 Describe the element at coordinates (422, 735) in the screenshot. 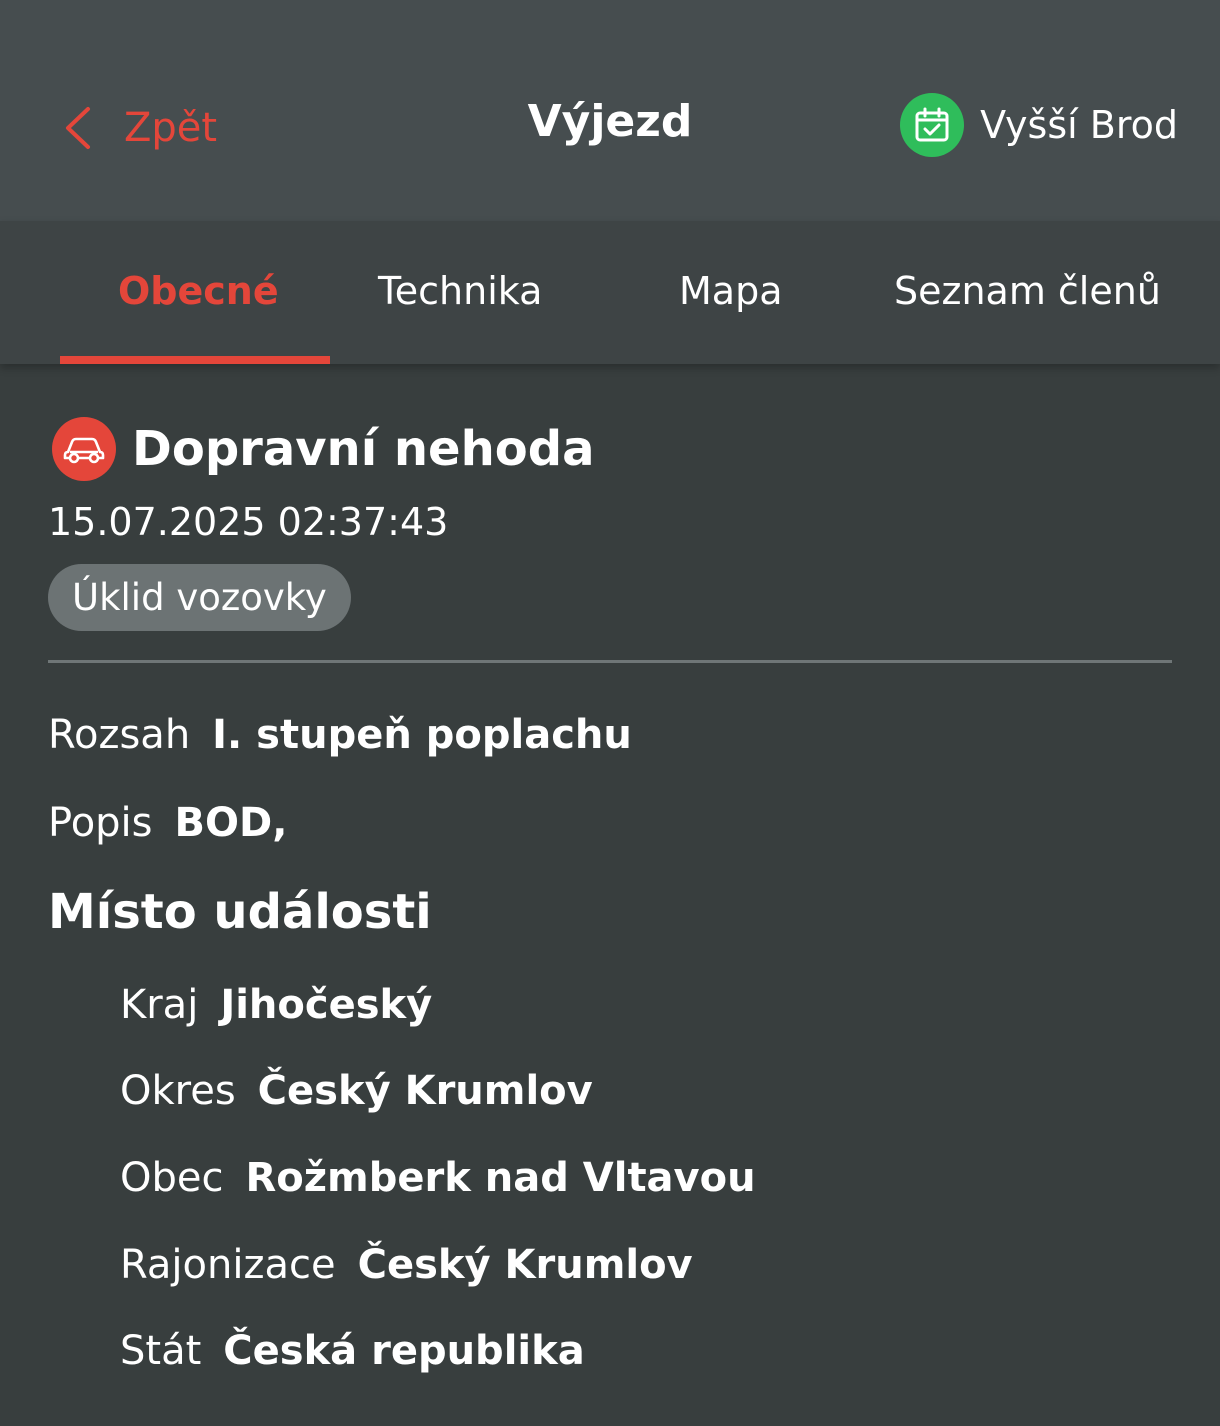

I see `field-value: I. stupeň poplachu` at that location.